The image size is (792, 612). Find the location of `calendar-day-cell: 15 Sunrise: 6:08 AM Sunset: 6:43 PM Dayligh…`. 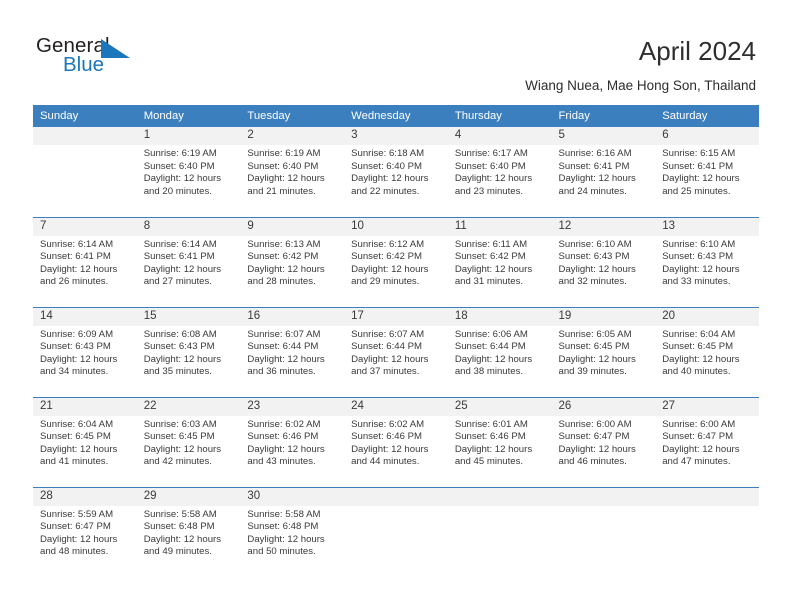

calendar-day-cell: 15 Sunrise: 6:08 AM Sunset: 6:43 PM Dayligh… is located at coordinates (188, 351).